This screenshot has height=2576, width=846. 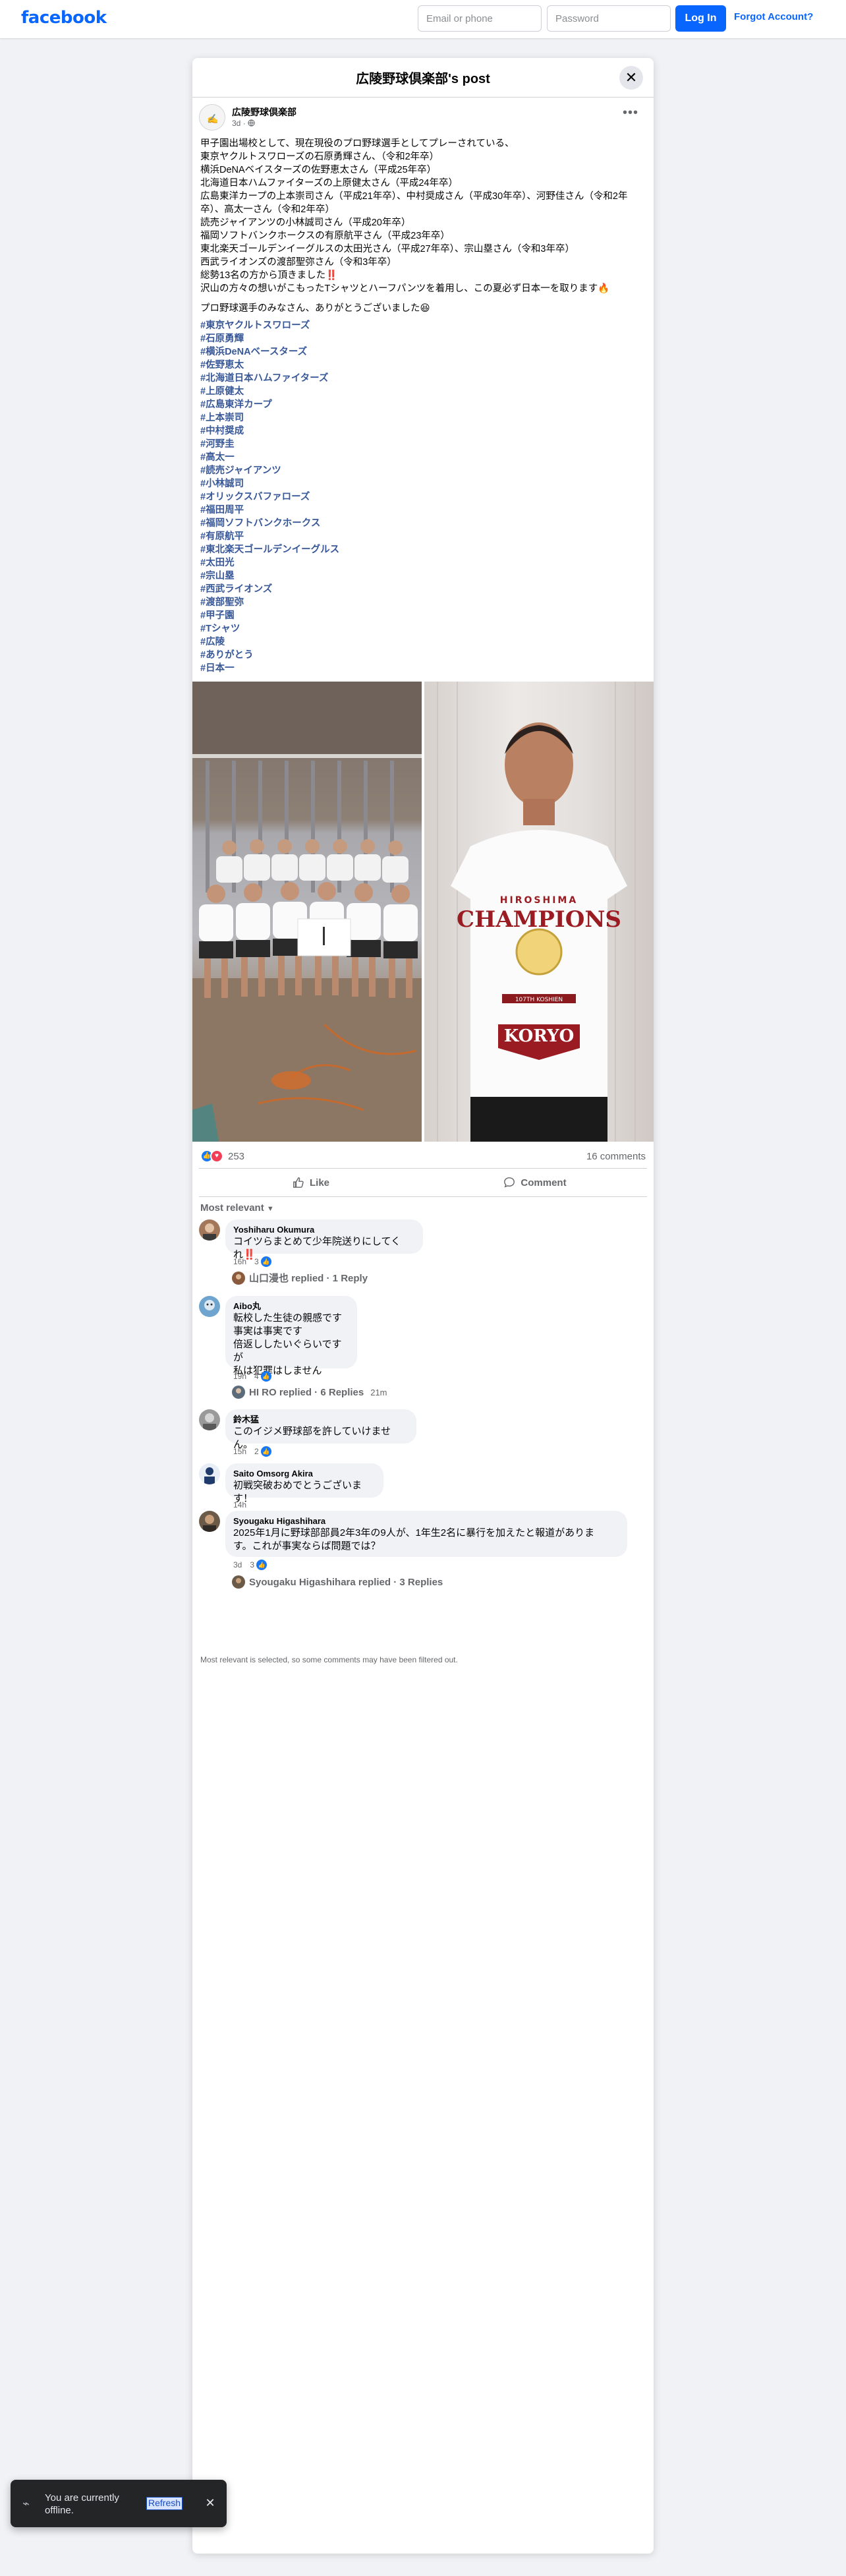 I want to click on comment-meta: 14h, so click(x=239, y=1505).